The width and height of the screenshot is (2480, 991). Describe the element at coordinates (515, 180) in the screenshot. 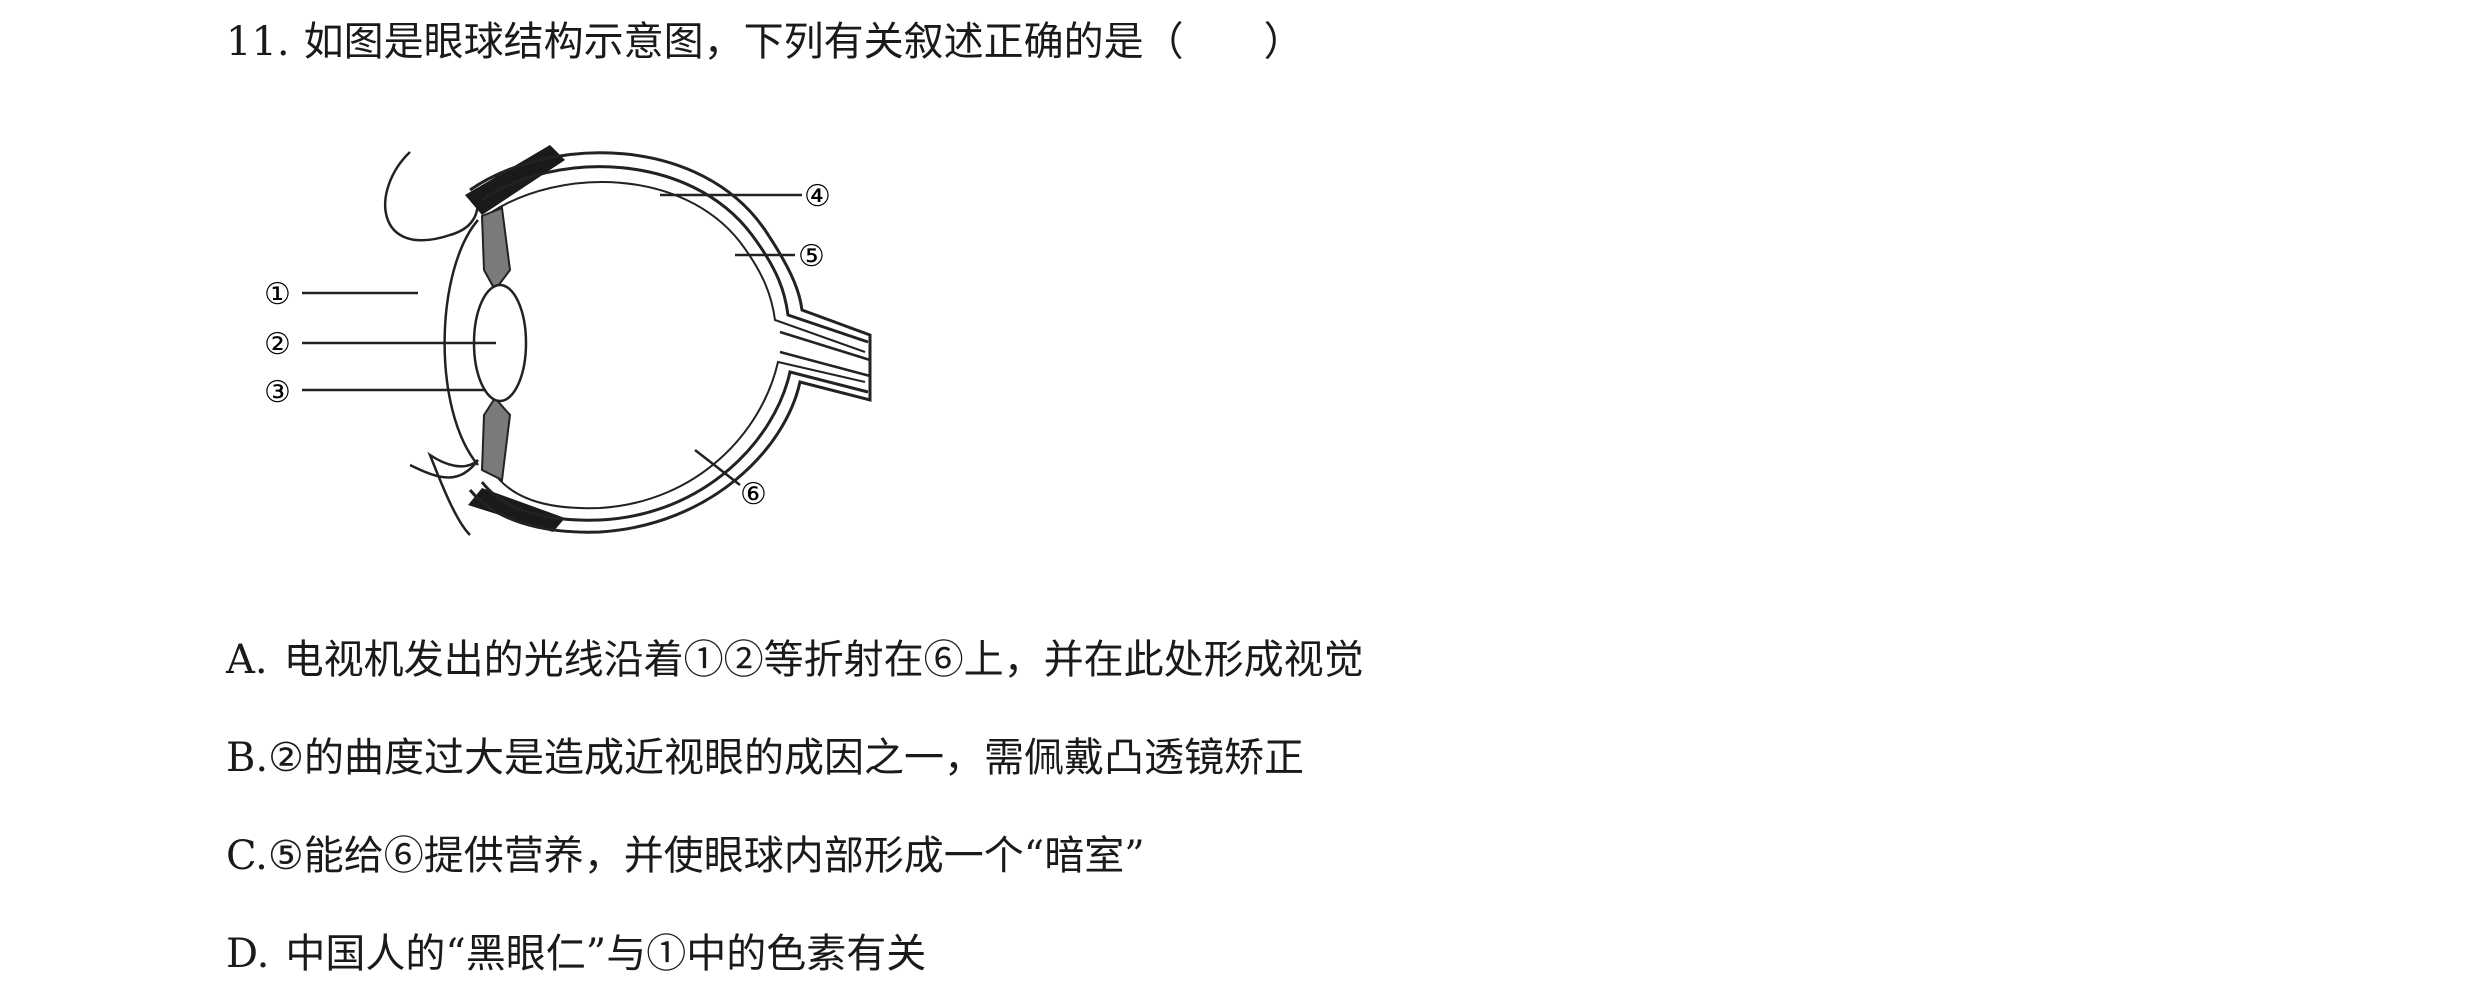

I see `upper-muscle` at that location.